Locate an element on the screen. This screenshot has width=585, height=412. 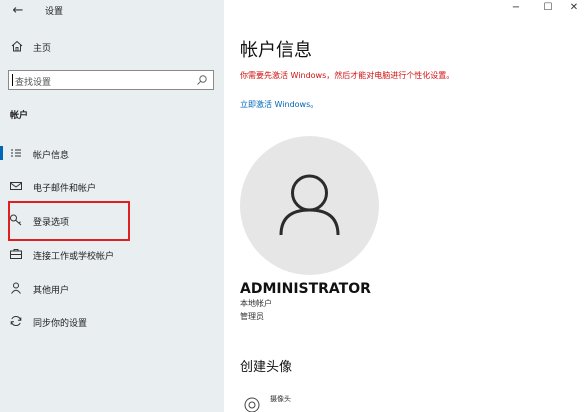
activation-warning: 你需要先激活 Windows，然后才能对电脑进行个性化设置。 is located at coordinates (347, 75).